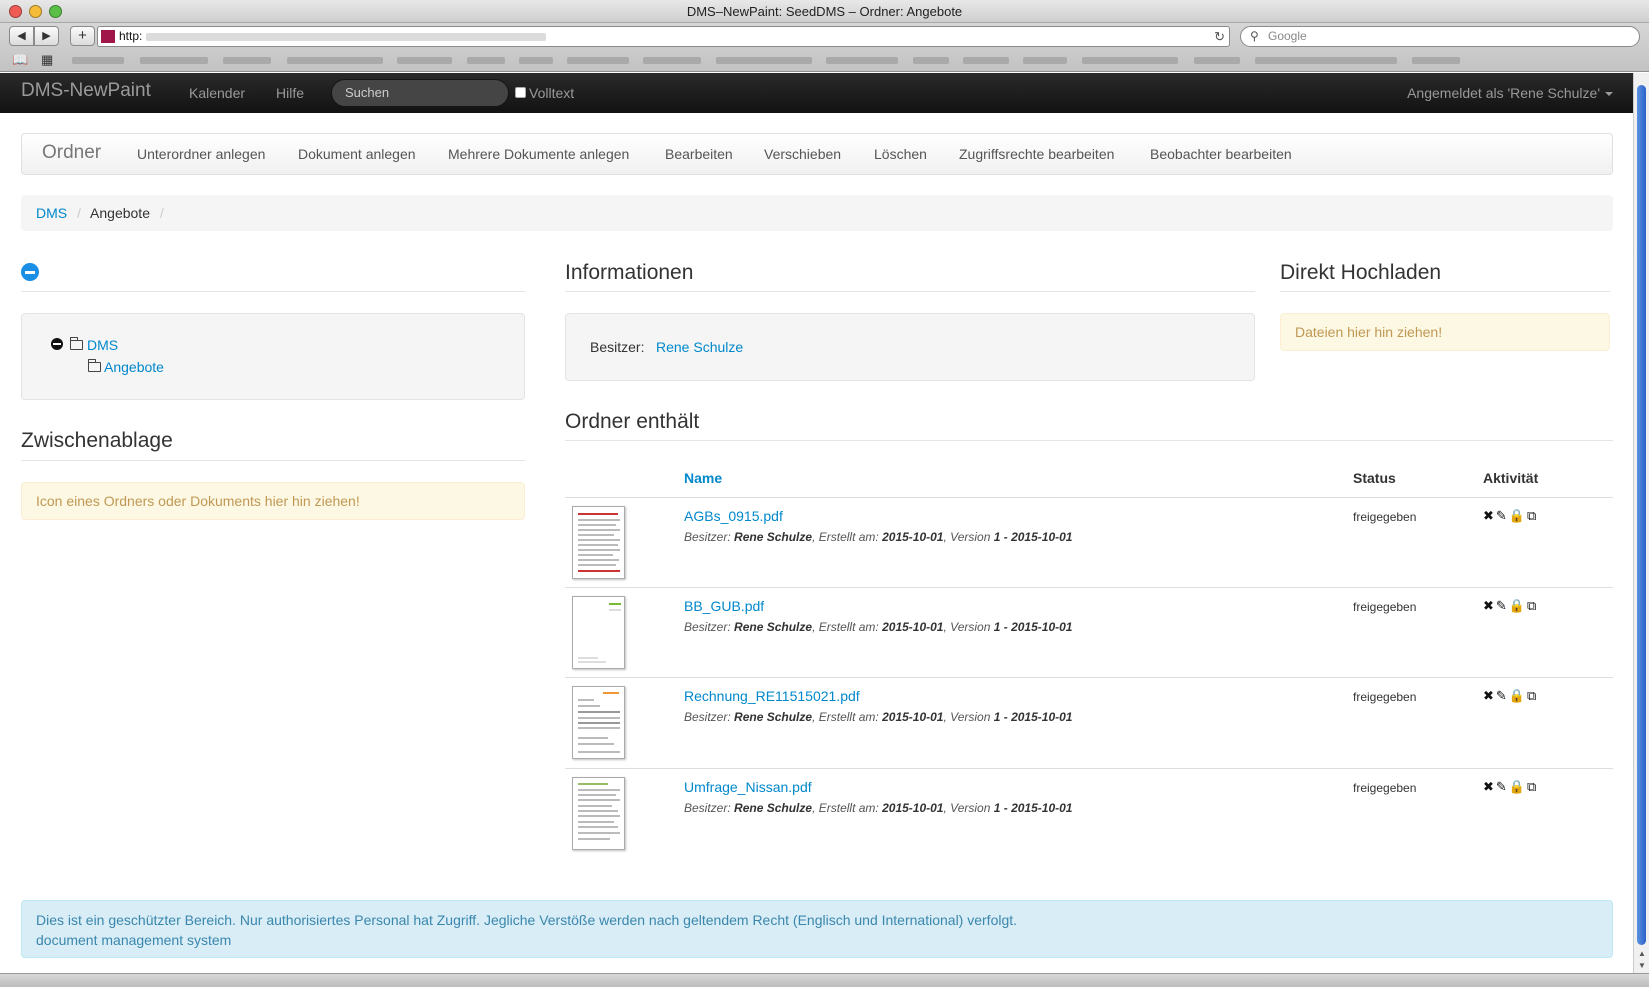  Describe the element at coordinates (1445, 332) in the screenshot. I see `upload-dropzone: Dateien hier hin ziehen!` at that location.